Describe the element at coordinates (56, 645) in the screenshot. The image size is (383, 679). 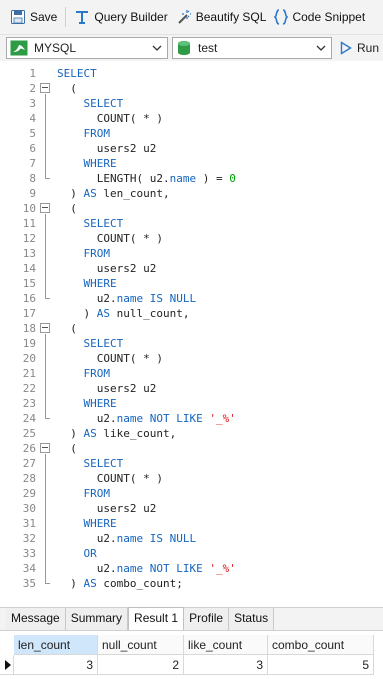
I see `column-header: len_count` at that location.